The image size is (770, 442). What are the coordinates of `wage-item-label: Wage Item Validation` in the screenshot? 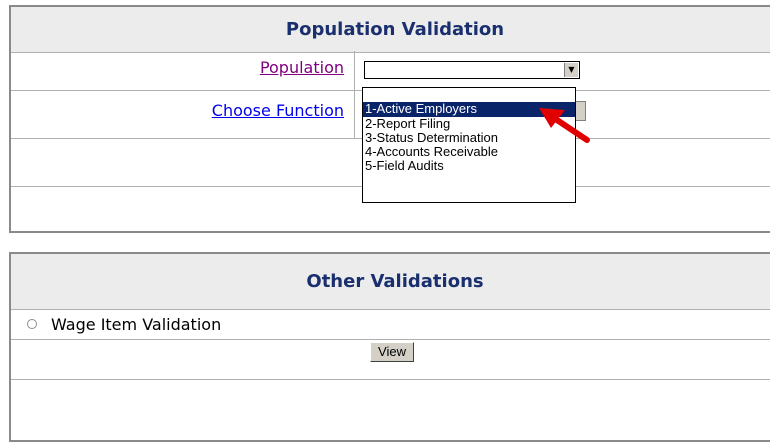 It's located at (136, 324).